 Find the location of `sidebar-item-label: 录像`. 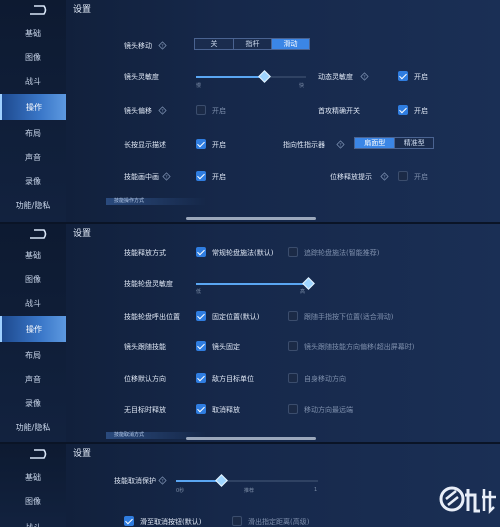

sidebar-item-label: 录像 is located at coordinates (33, 181).